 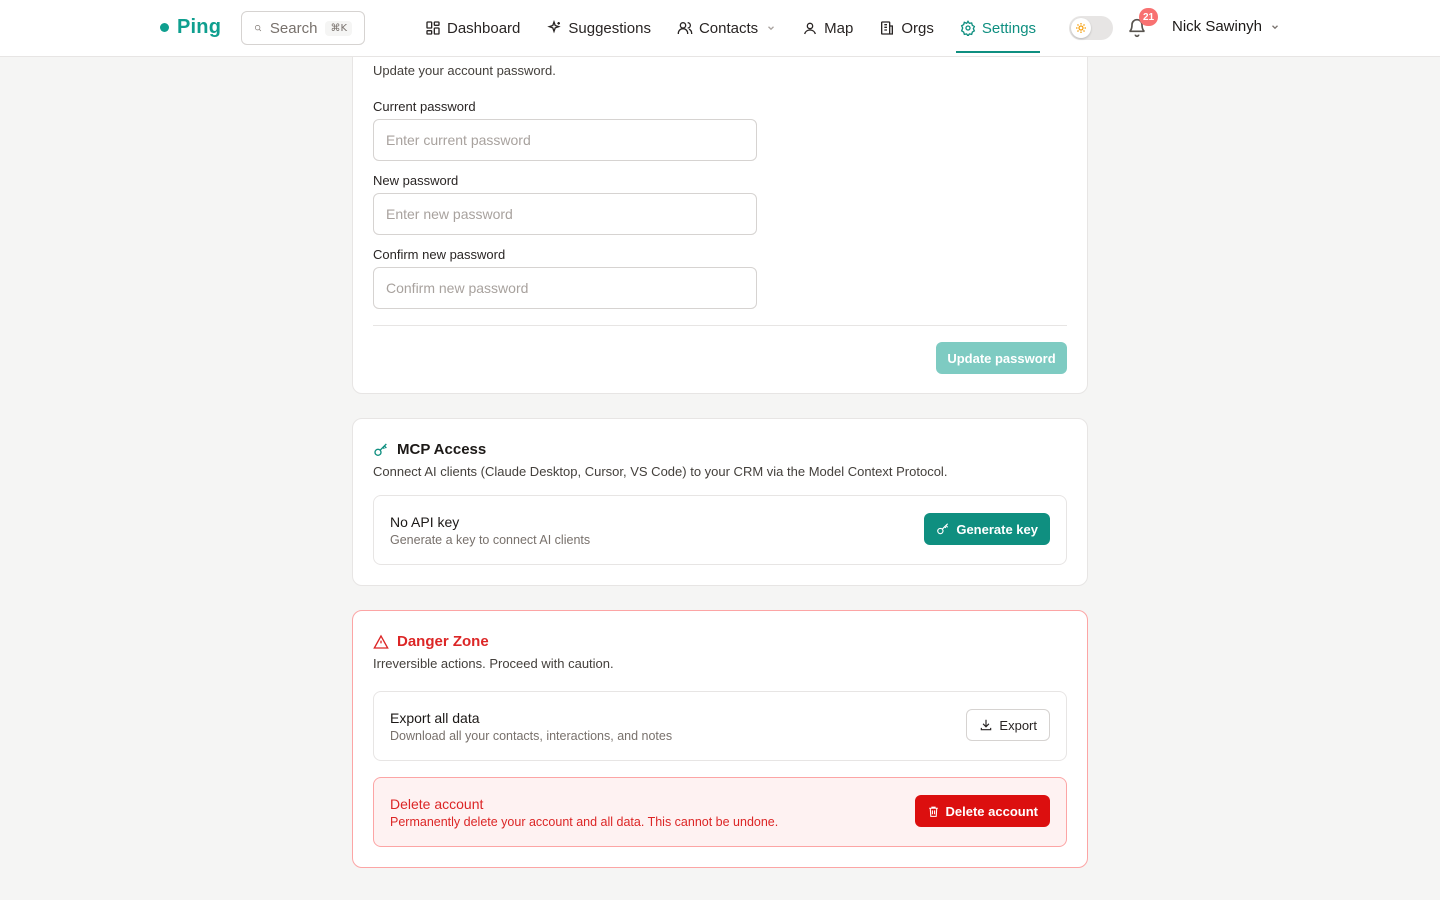 I want to click on update-password-button: Update password, so click(x=1001, y=358).